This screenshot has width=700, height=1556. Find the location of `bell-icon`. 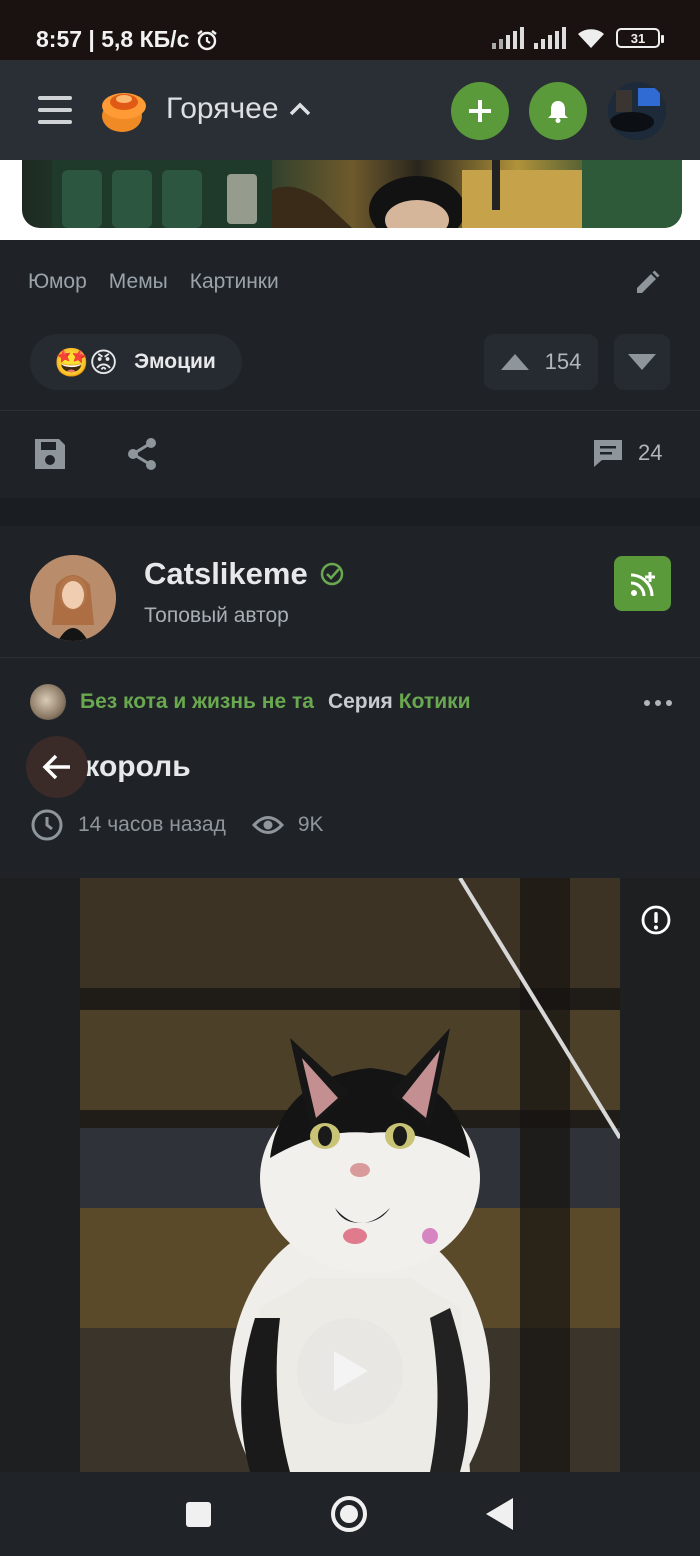

bell-icon is located at coordinates (558, 112).